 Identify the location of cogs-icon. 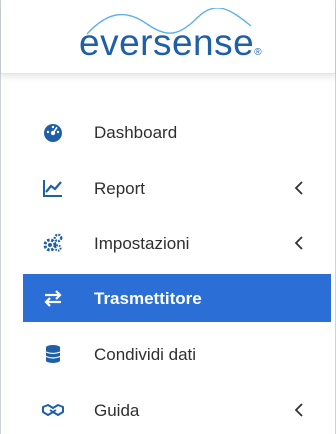
(53, 243).